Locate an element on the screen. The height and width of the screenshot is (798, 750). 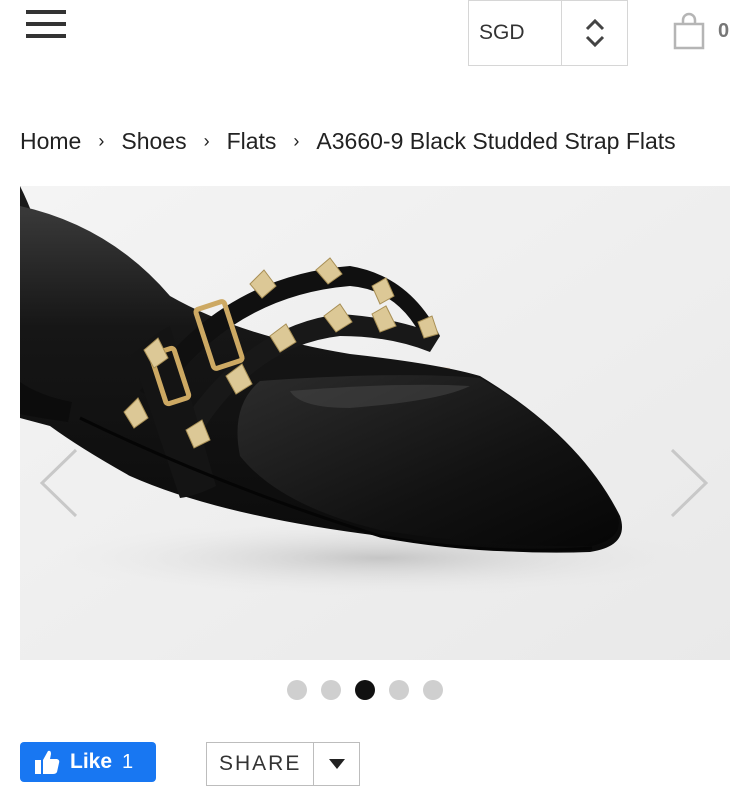
breadcrumb-current: A3660-9 Black Studded Strap Flats is located at coordinates (496, 141).